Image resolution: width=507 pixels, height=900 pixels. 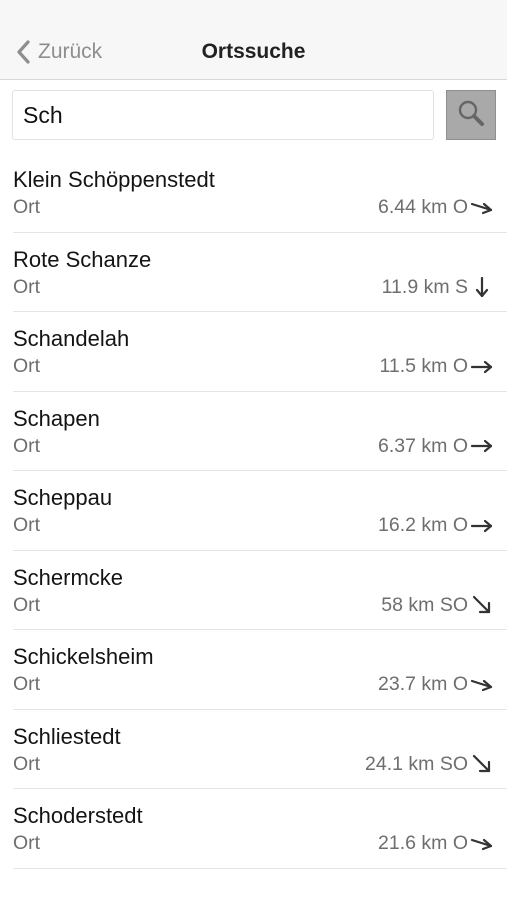 I want to click on search-icon, so click(x=471, y=115).